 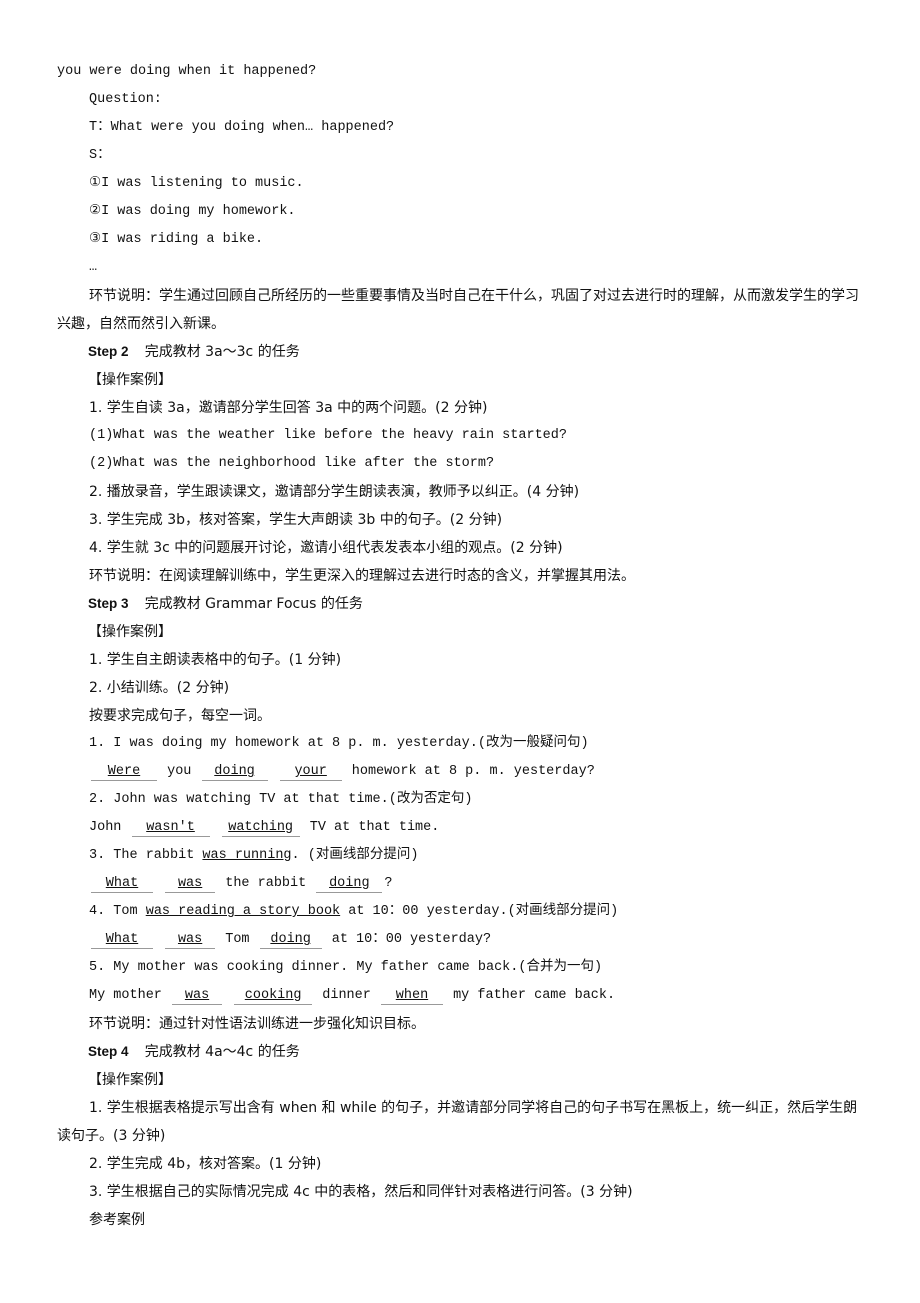 I want to click on answer-blank: wasn't, so click(x=170, y=828).